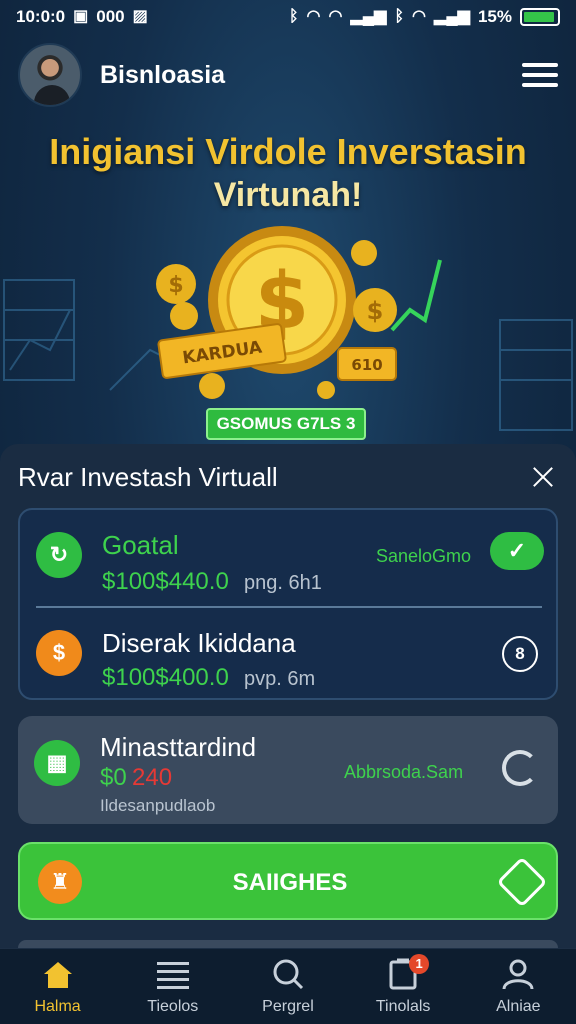 This screenshot has width=576, height=1024. I want to click on panel-title: Rvar Investash Virtuall, so click(148, 476).